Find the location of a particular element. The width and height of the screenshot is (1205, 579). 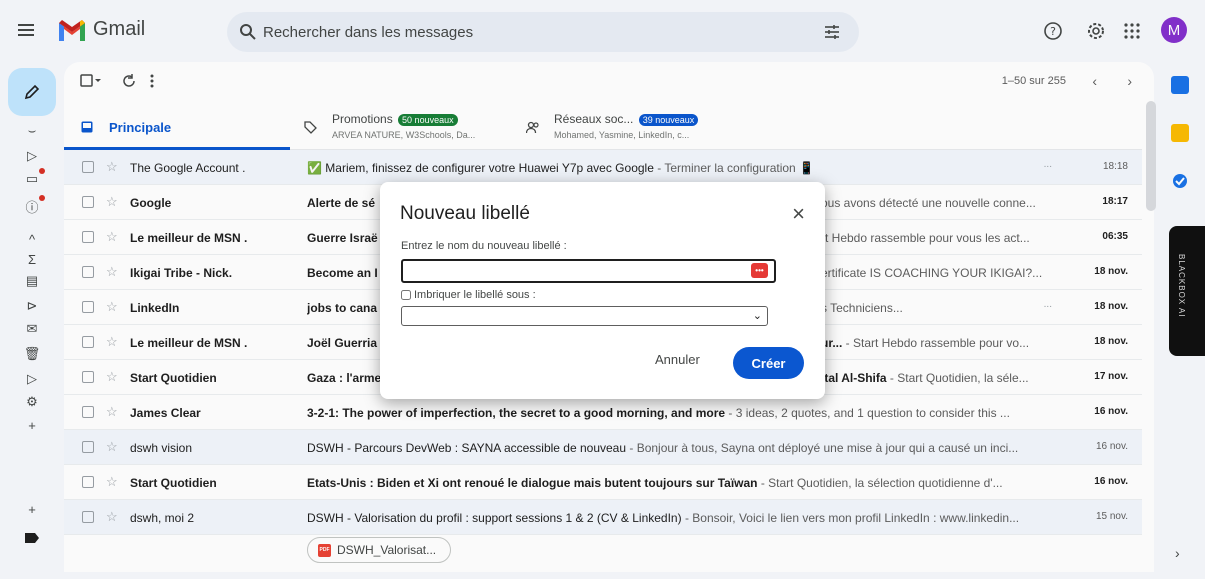

parent-label-select: ⌄ is located at coordinates (584, 316).